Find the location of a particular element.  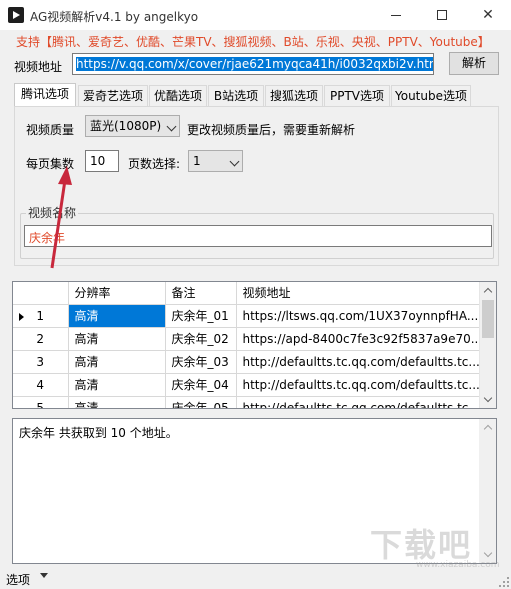

video-name-group-title: 视频名称 is located at coordinates (52, 212).